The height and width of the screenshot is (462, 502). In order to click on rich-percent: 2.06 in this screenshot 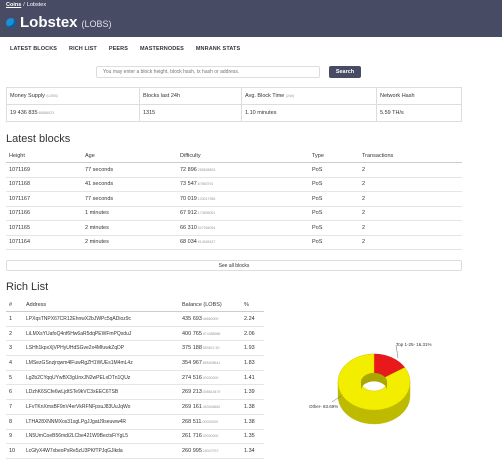, I will do `click(252, 334)`.